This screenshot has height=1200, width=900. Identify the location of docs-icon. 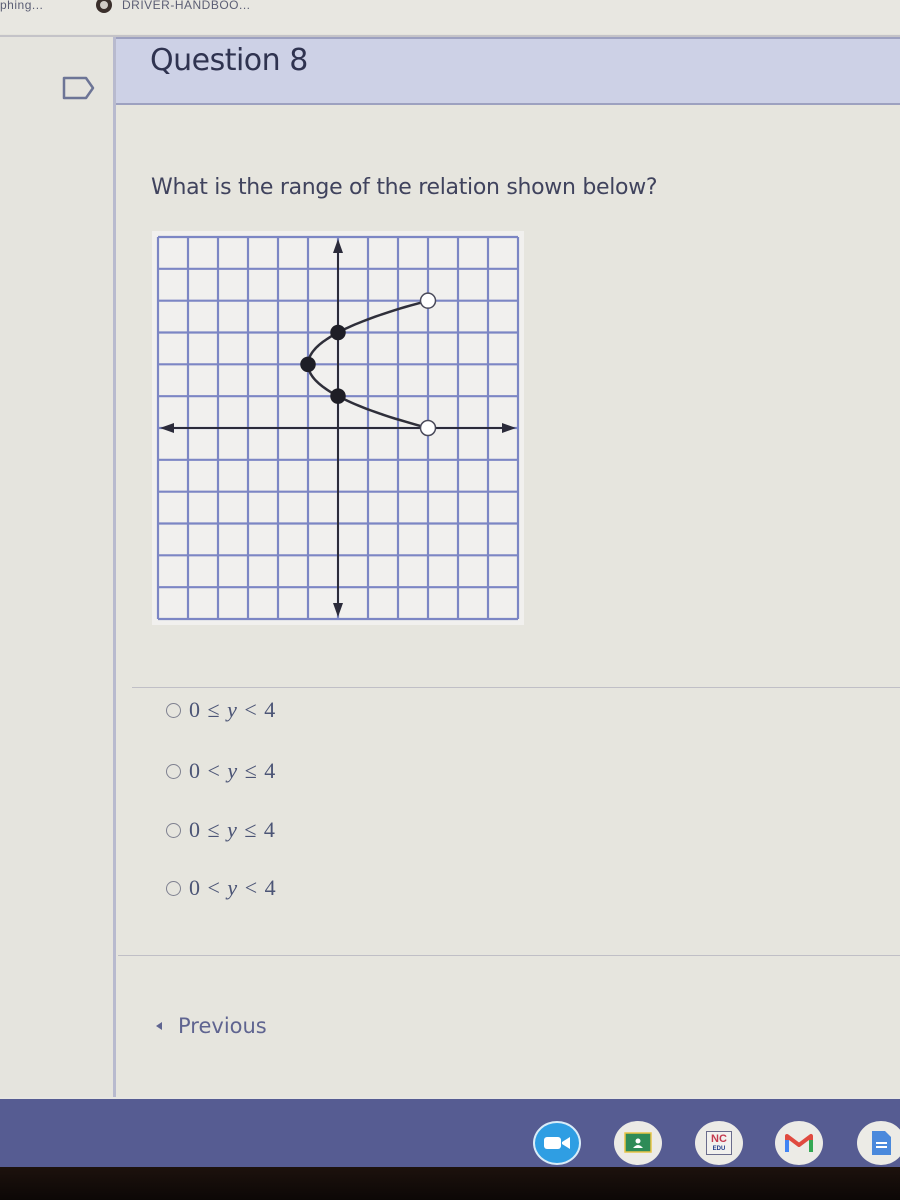
(881, 1143).